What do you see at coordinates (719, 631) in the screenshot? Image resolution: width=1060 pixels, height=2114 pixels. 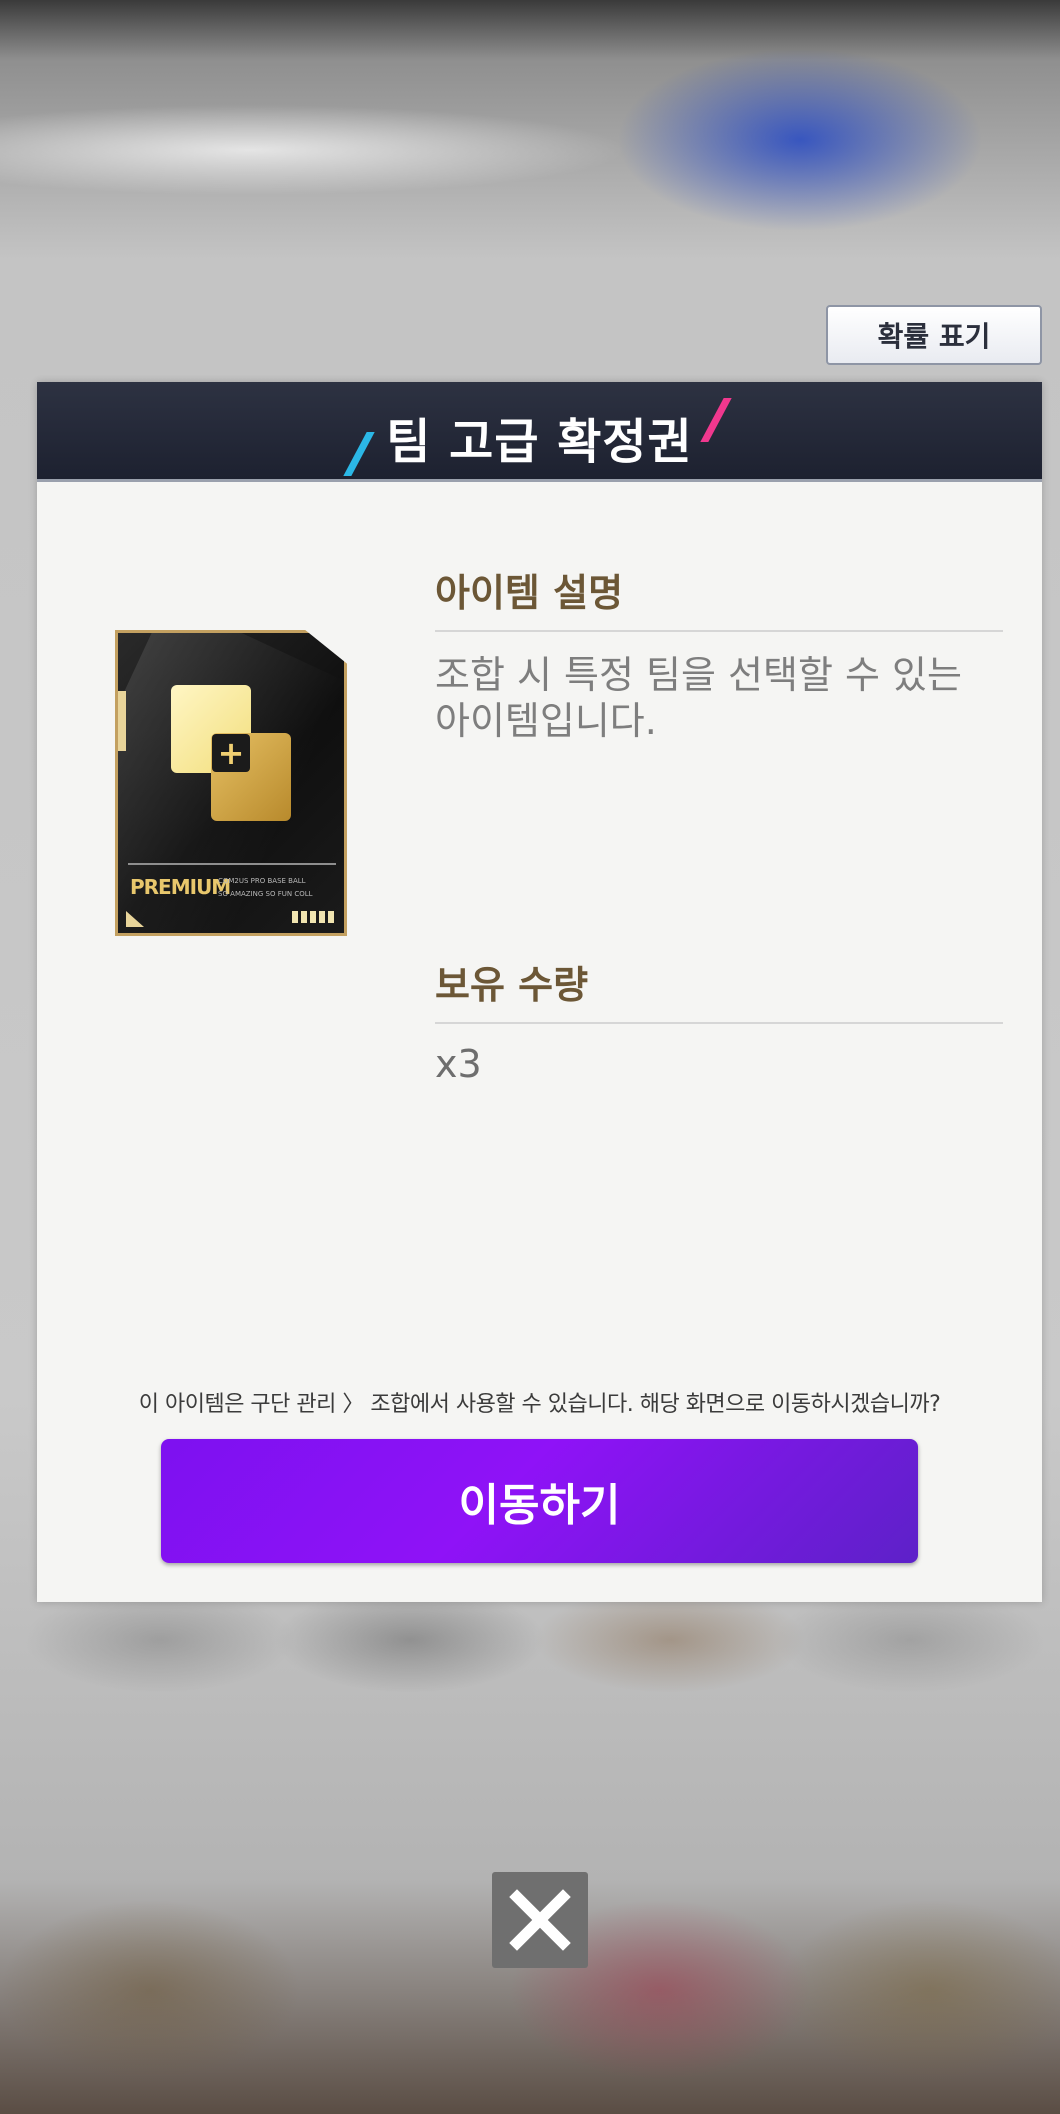 I see `description-divider` at bounding box center [719, 631].